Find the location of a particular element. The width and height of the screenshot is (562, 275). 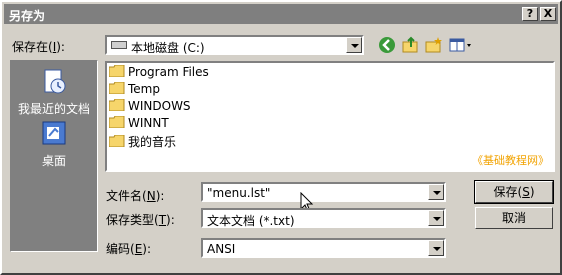

place-desktop: 桌面 is located at coordinates (54, 144).